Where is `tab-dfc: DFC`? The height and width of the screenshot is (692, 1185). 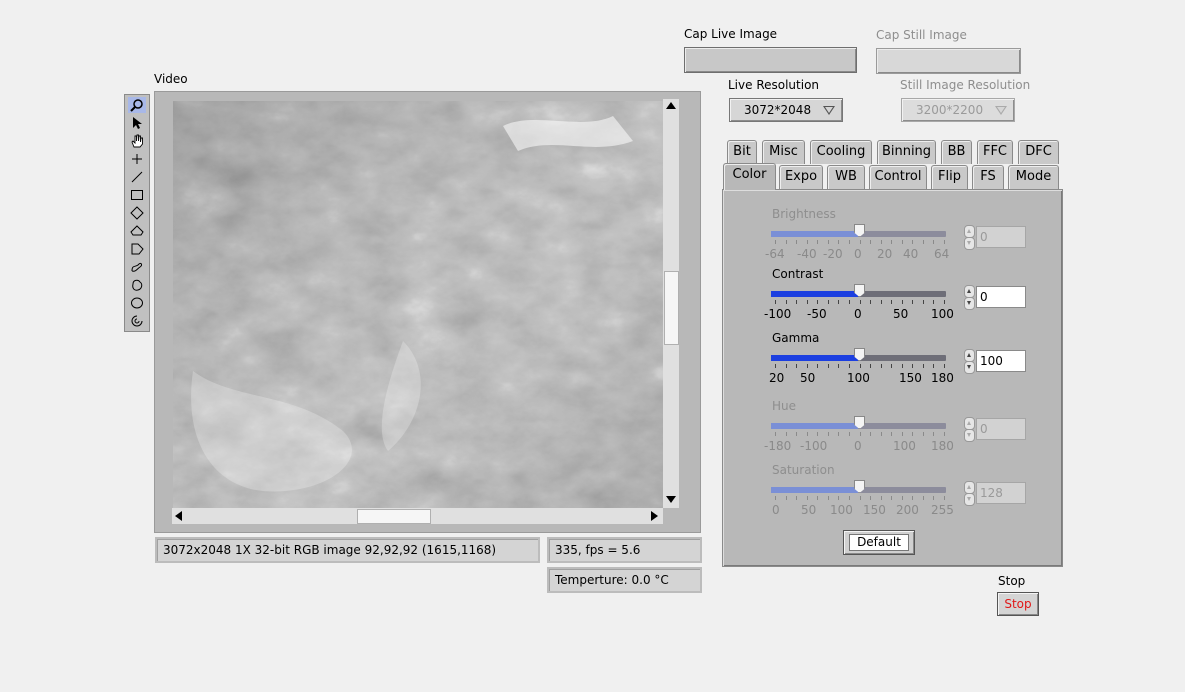 tab-dfc: DFC is located at coordinates (1038, 152).